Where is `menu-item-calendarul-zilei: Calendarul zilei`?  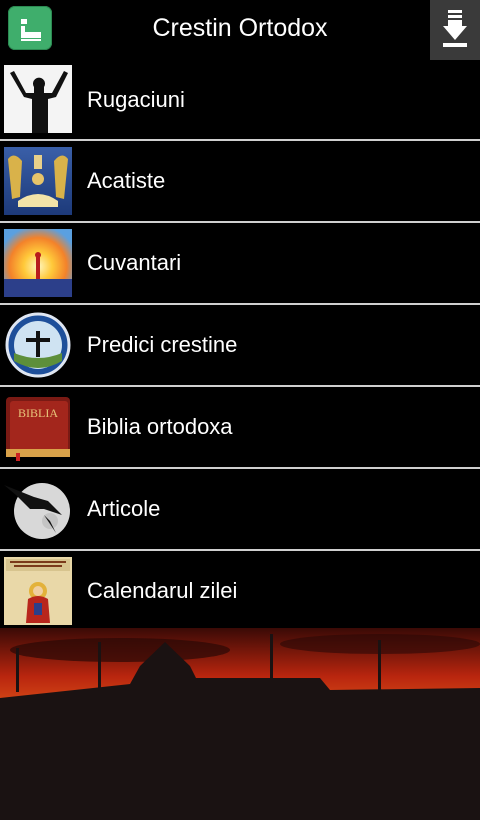 menu-item-calendarul-zilei: Calendarul zilei is located at coordinates (240, 592).